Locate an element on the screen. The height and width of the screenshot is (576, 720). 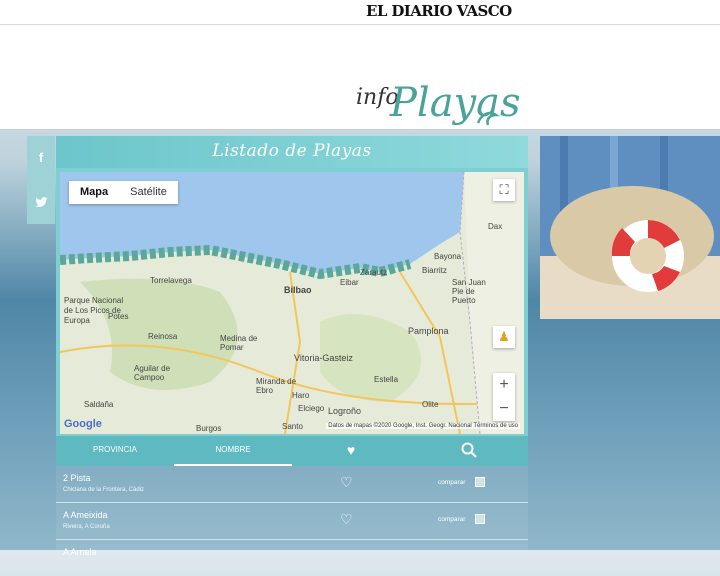
heart-icon: ♥ is located at coordinates (351, 450).